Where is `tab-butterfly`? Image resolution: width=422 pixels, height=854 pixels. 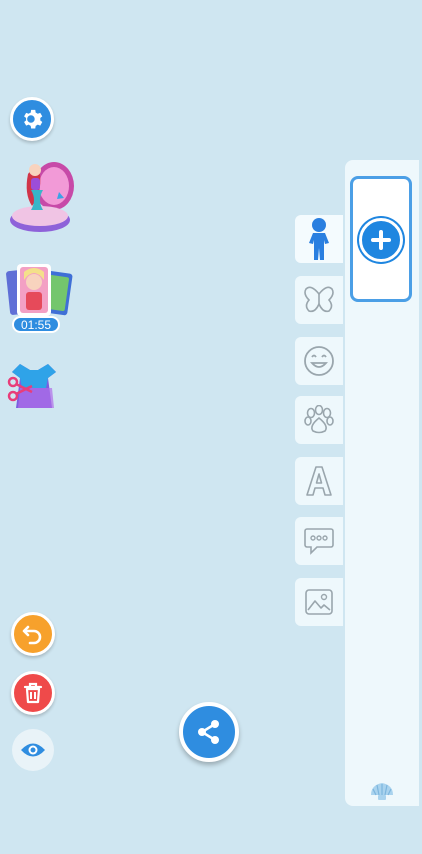
tab-butterfly is located at coordinates (319, 300).